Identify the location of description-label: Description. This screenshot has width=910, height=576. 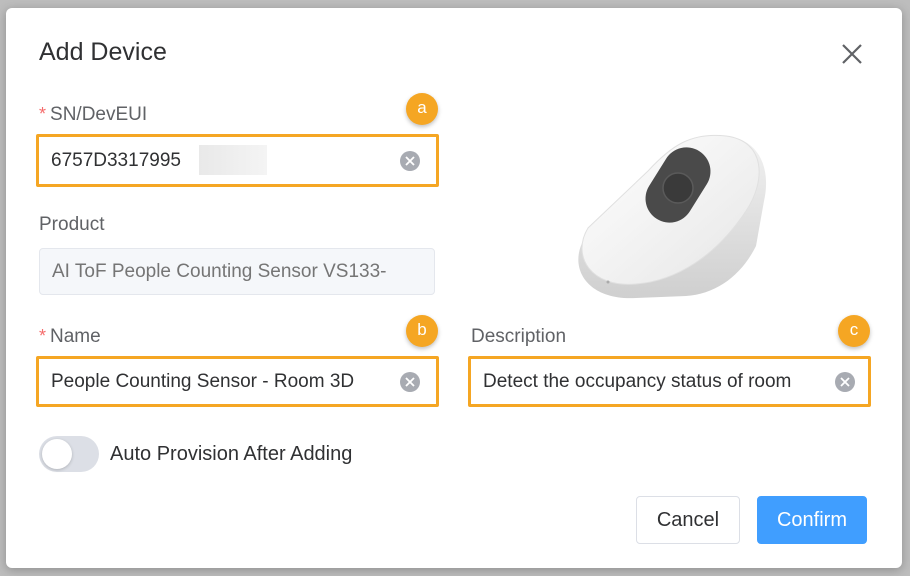
(519, 336).